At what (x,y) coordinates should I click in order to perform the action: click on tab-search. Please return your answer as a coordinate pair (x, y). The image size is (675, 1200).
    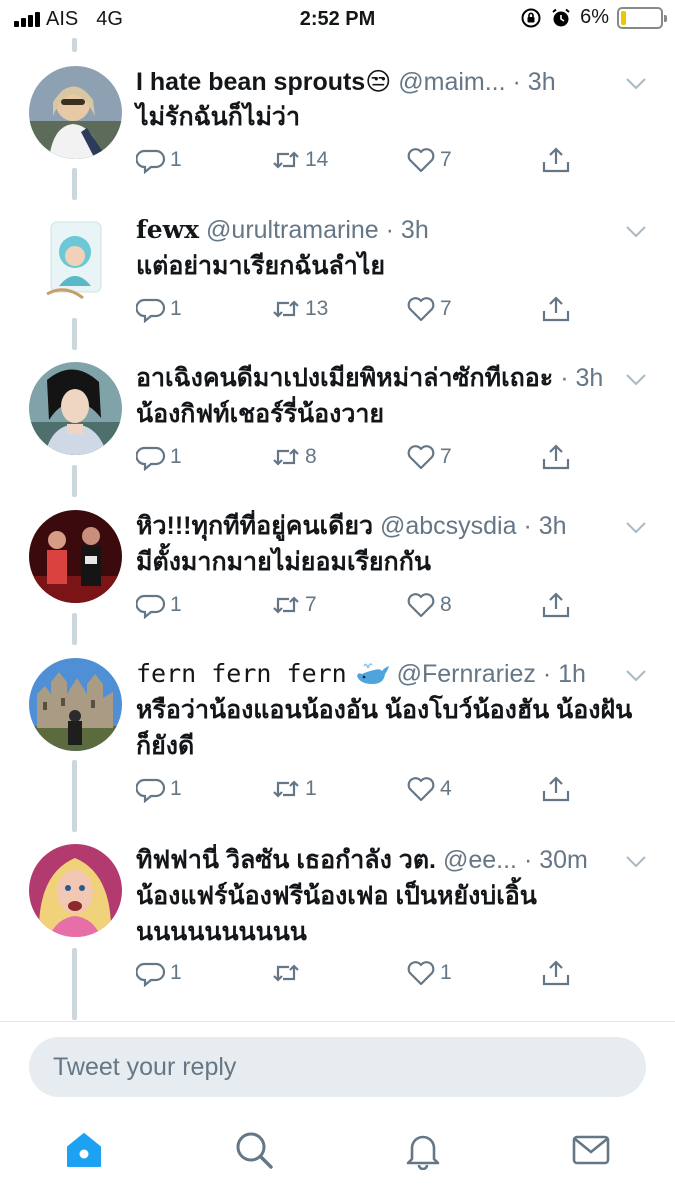
    Looking at the image, I should click on (254, 1150).